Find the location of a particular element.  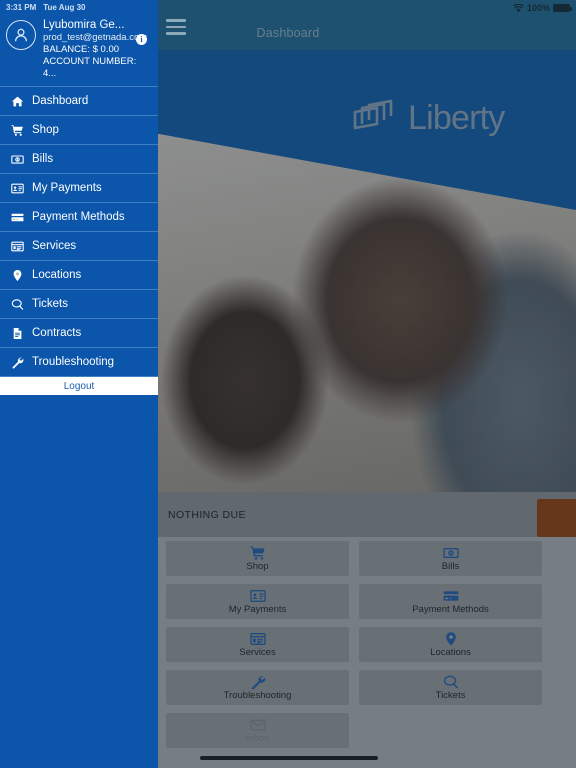

sidebar-item-label: Bills is located at coordinates (43, 159).